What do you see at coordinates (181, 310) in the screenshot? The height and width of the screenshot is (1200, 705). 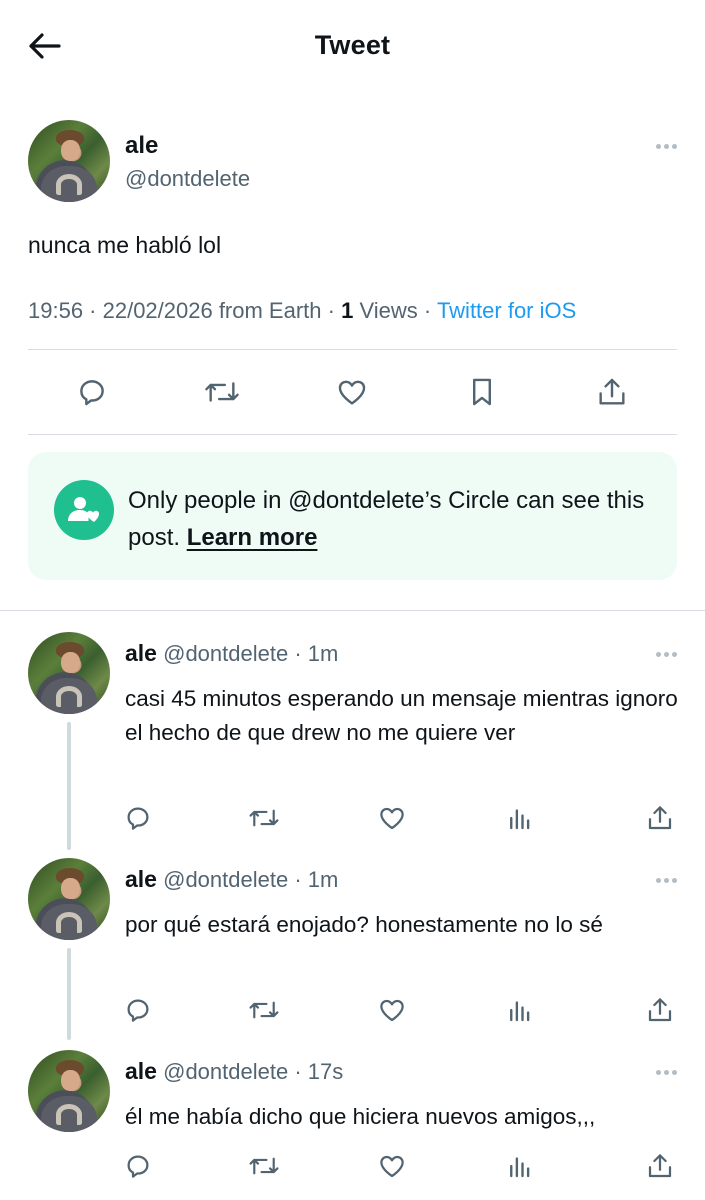 I see `tweet-timestamp: 19:56 · 22/02/2026 from Earth ·` at bounding box center [181, 310].